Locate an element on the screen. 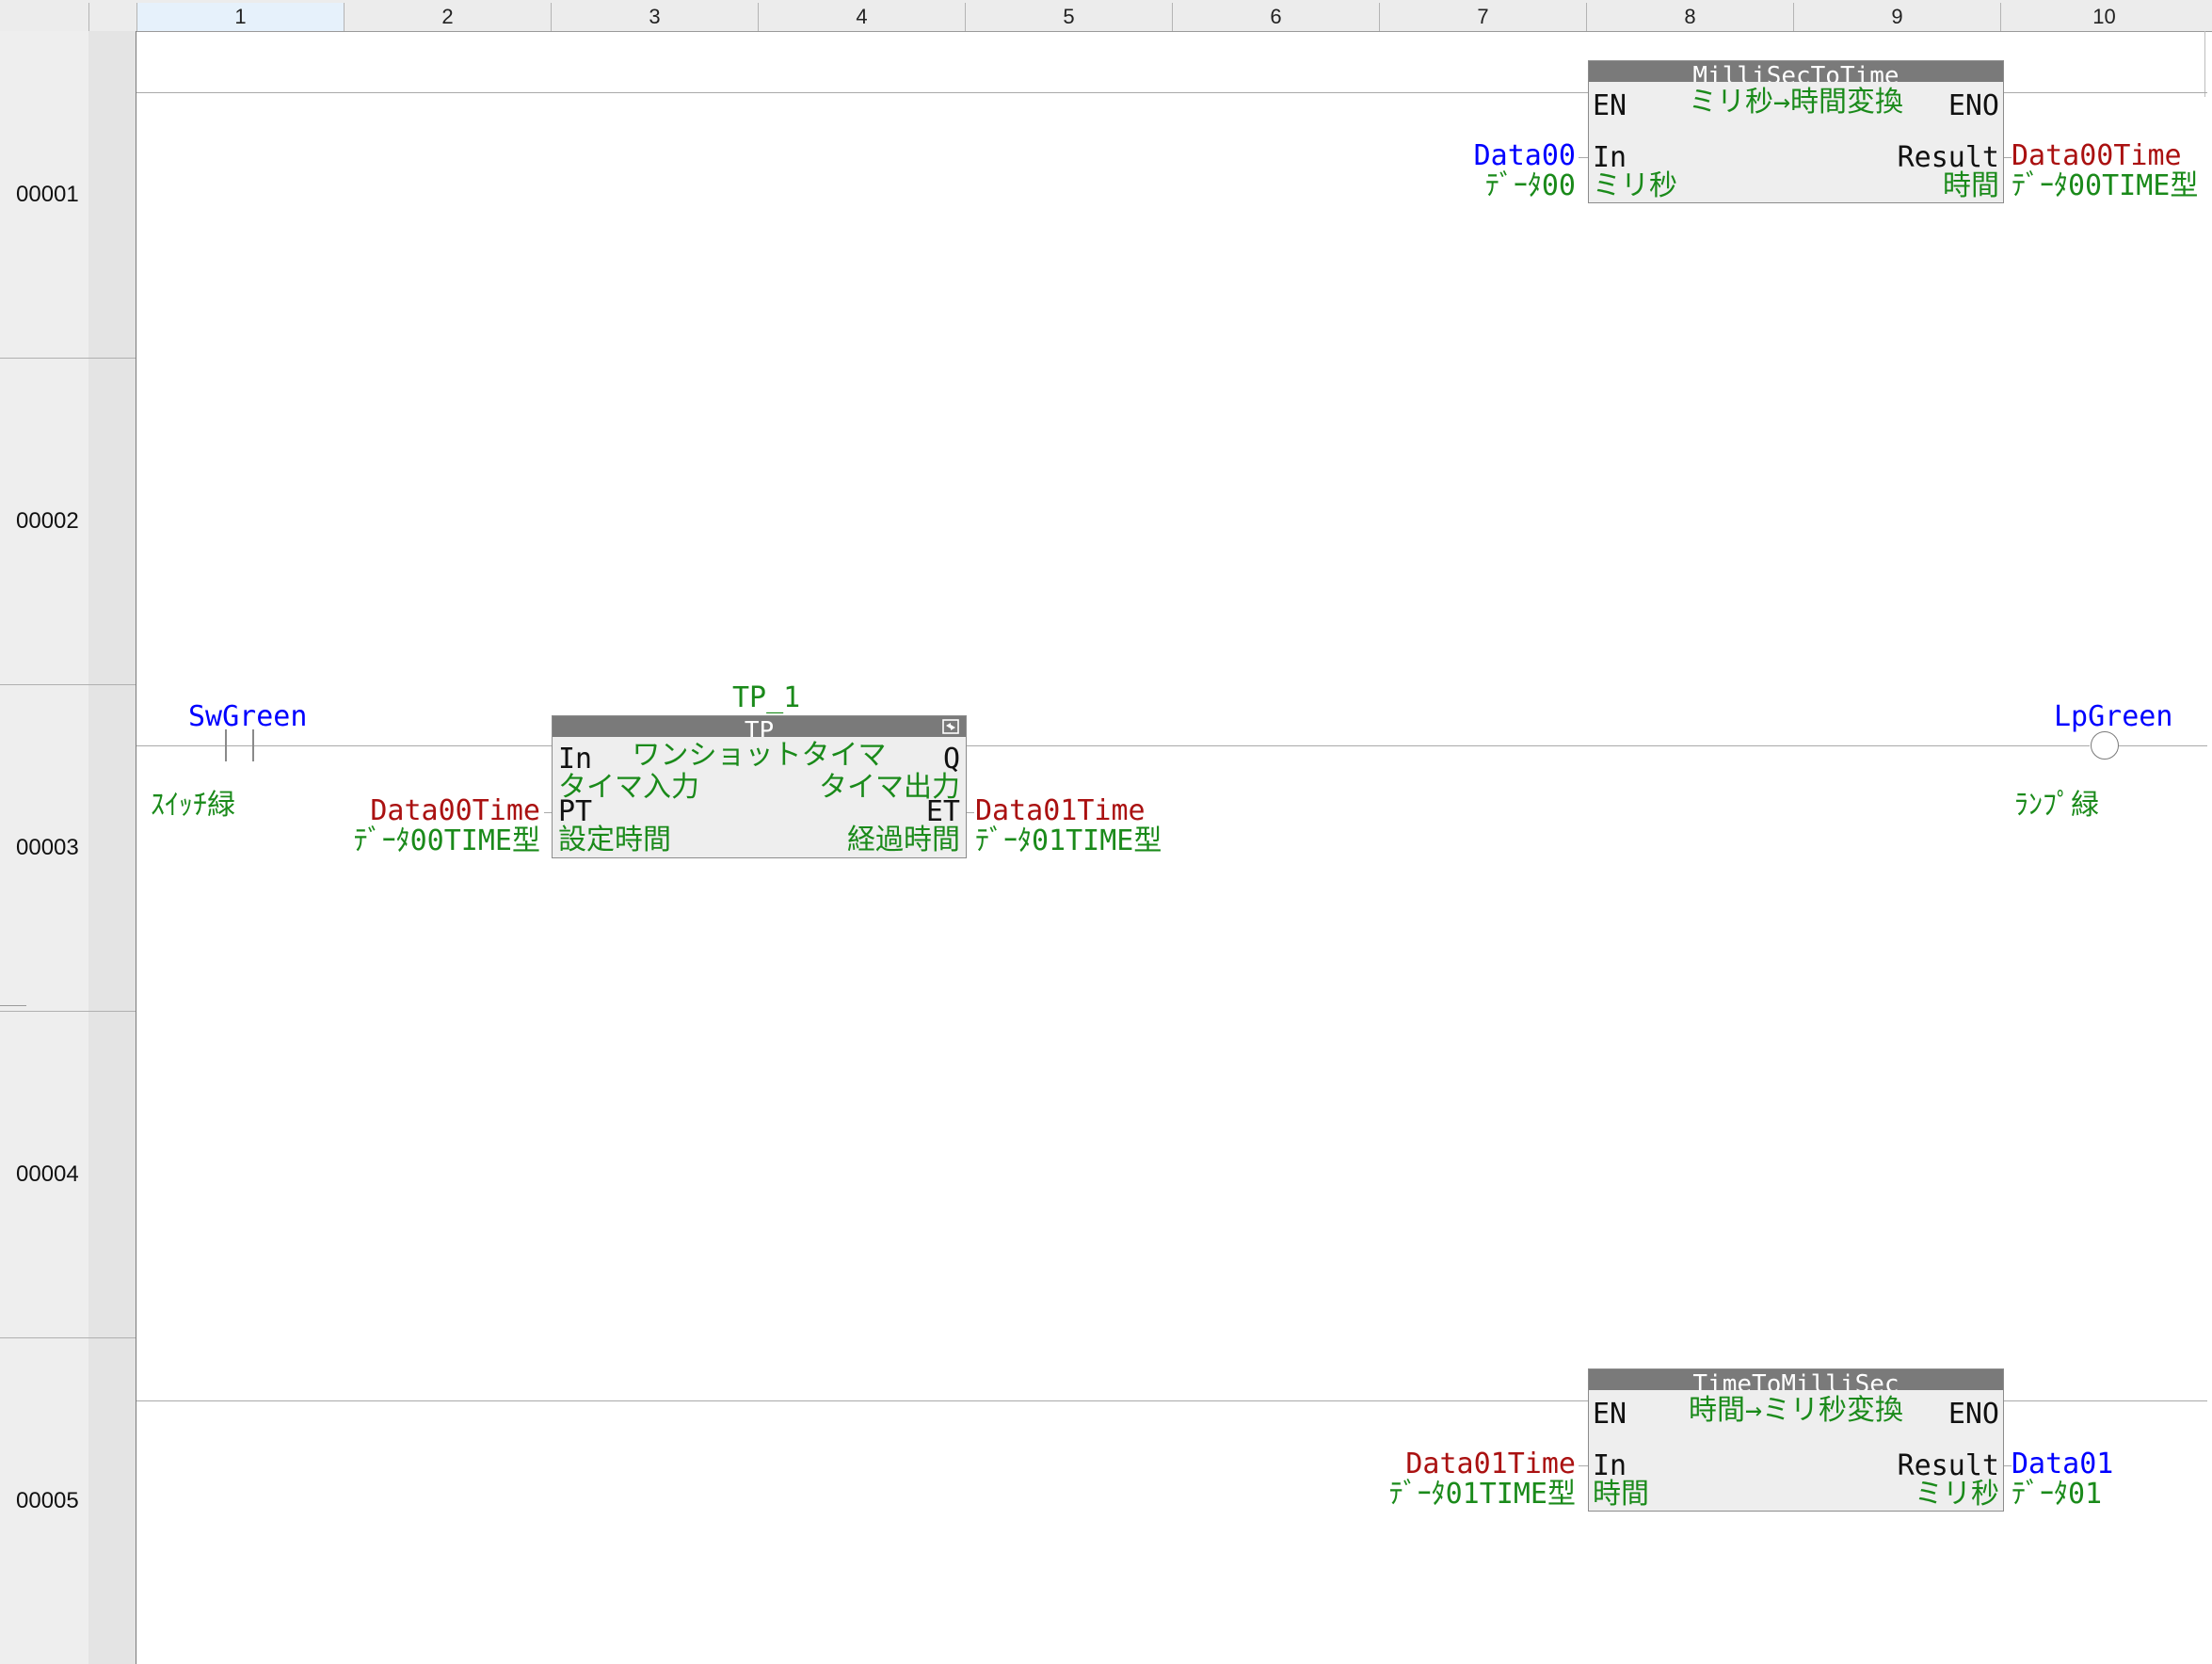 This screenshot has height=1664, width=2212. contact-variable-swgreen: SwGreen is located at coordinates (247, 717).